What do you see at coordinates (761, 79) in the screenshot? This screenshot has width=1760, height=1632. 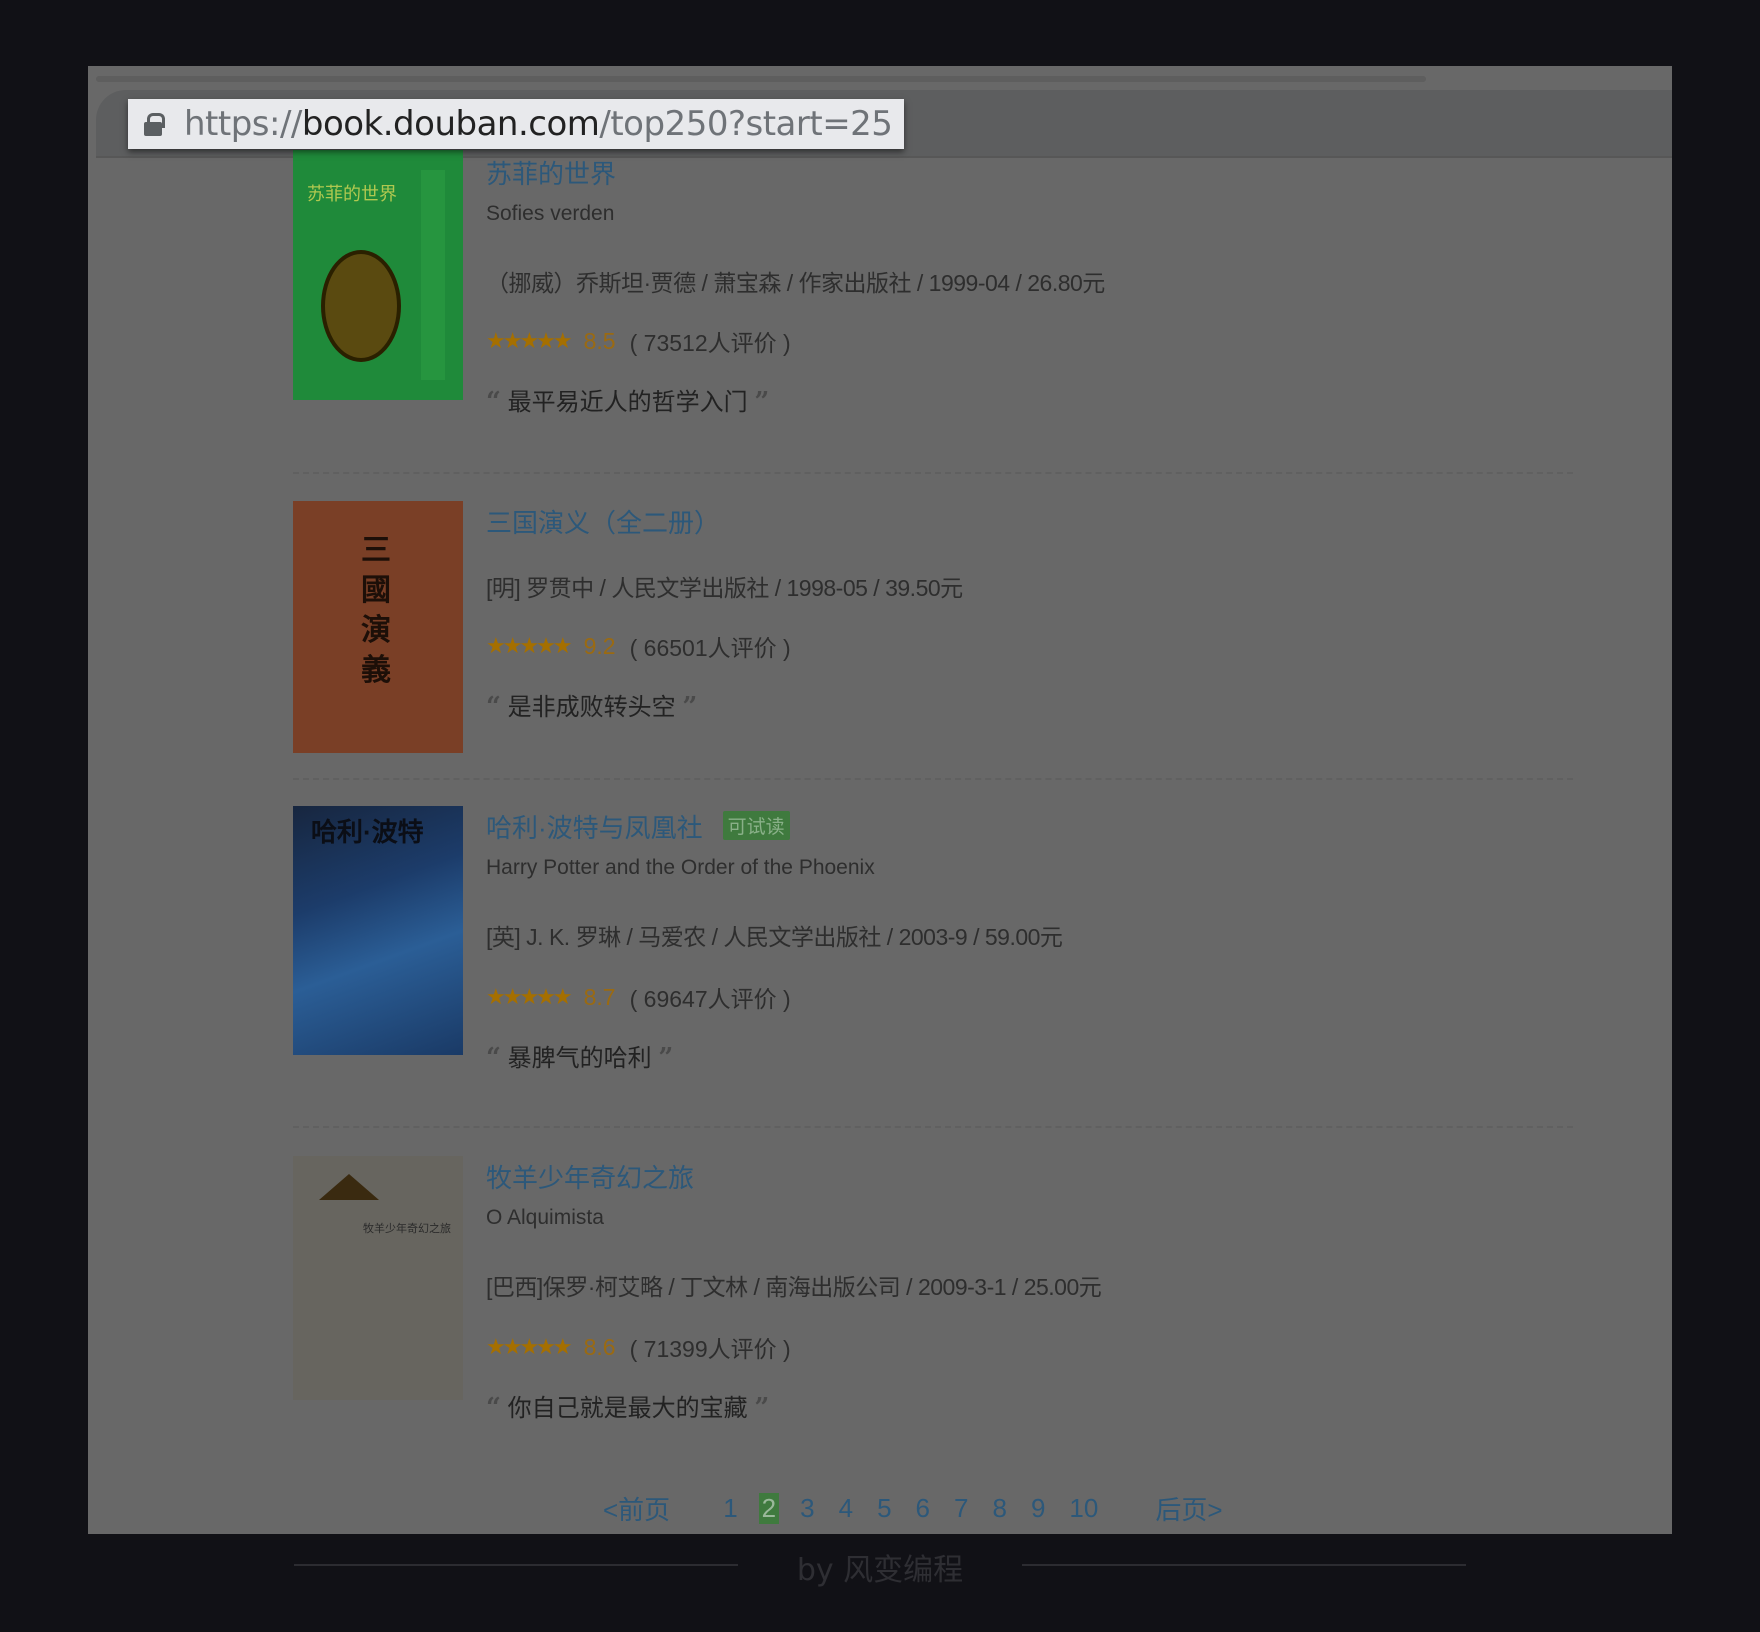 I see `tab-strip` at bounding box center [761, 79].